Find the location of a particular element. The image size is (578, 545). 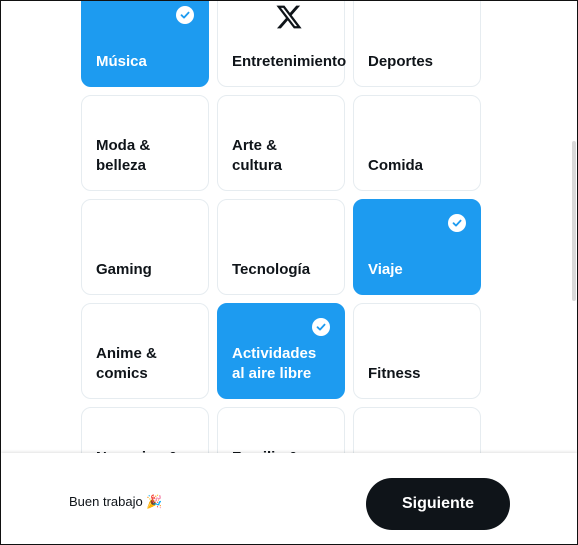

topic-label: Entretenimiento is located at coordinates (289, 61).